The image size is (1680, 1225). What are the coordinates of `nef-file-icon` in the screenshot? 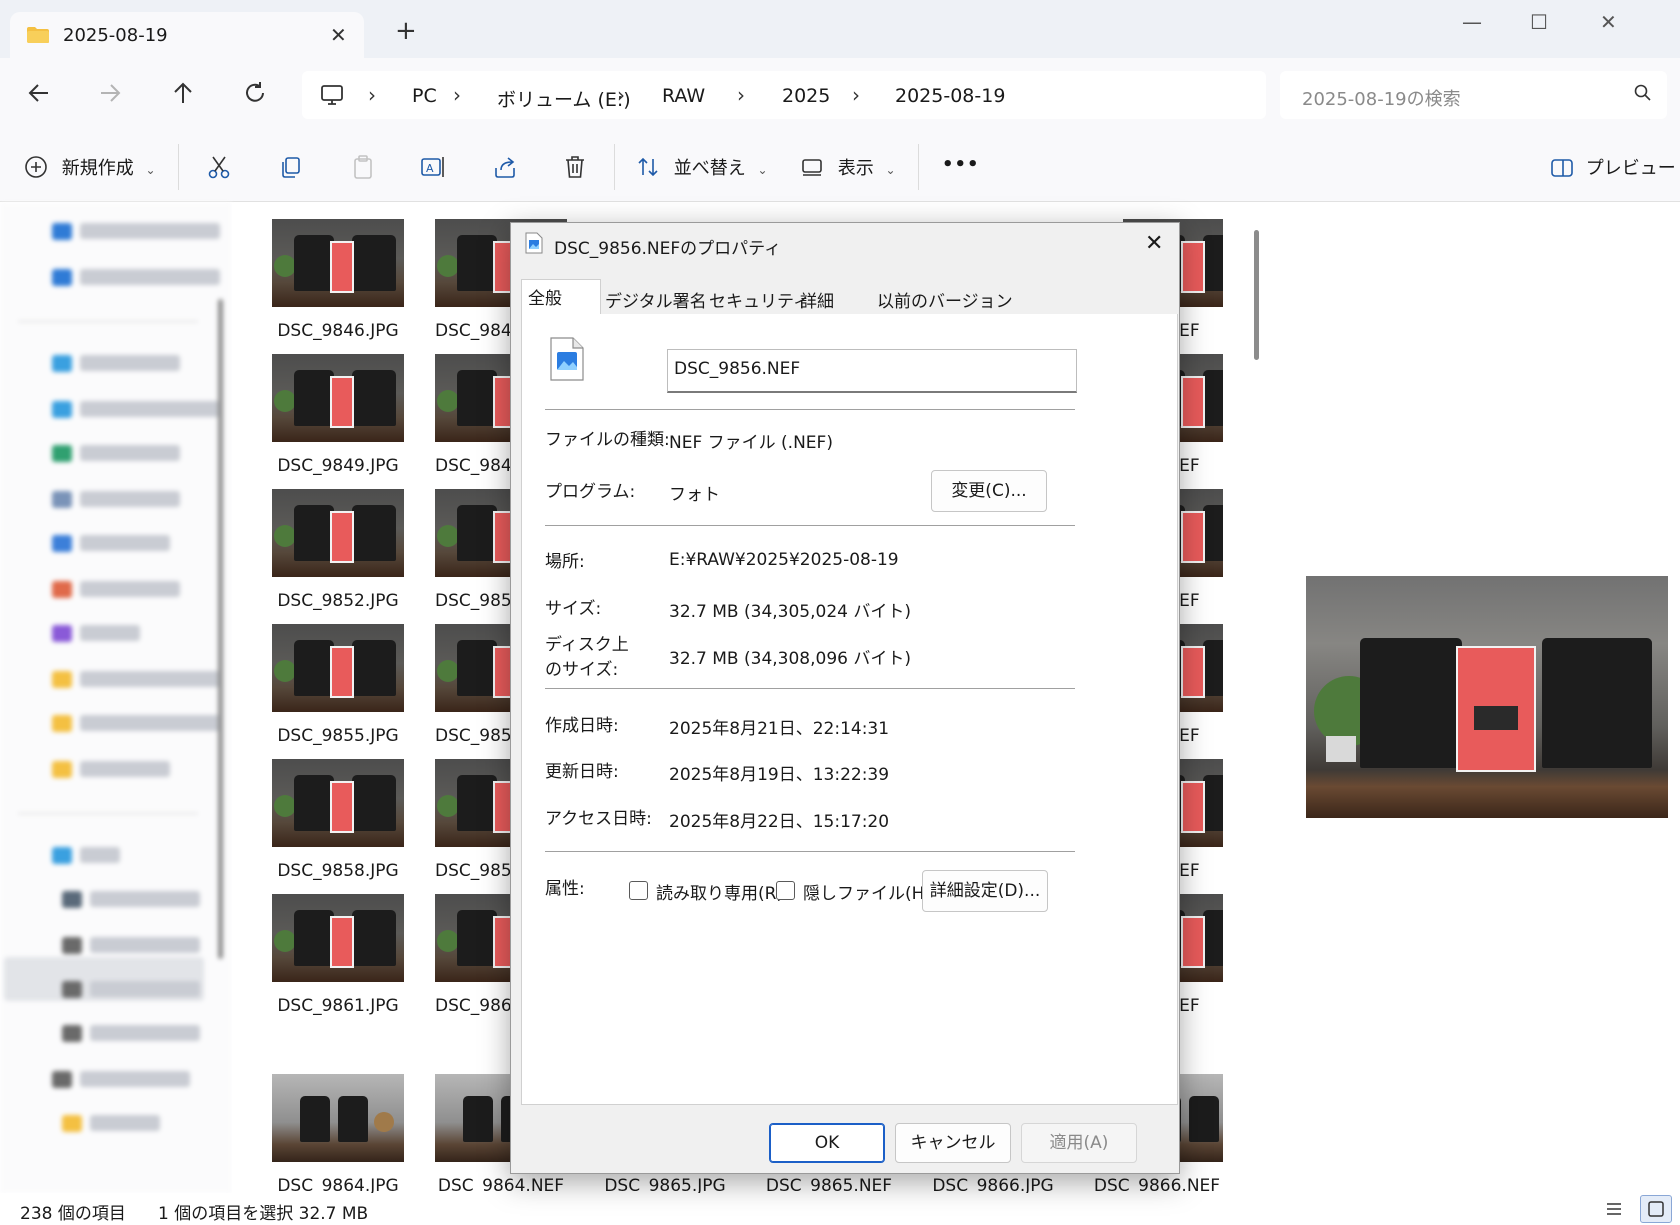 It's located at (567, 359).